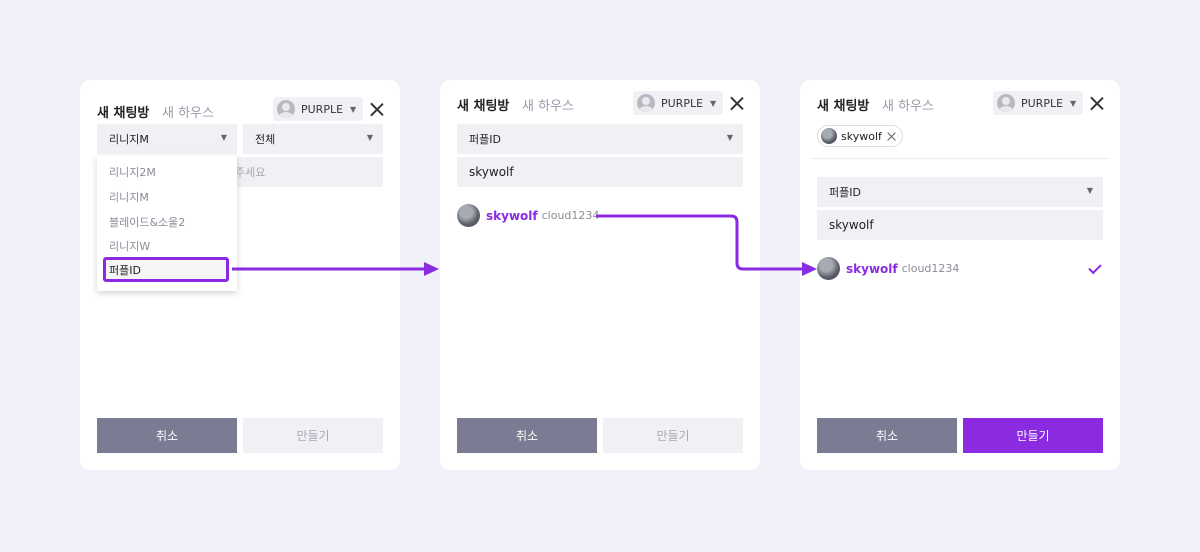  Describe the element at coordinates (1095, 267) in the screenshot. I see `check-icon` at that location.